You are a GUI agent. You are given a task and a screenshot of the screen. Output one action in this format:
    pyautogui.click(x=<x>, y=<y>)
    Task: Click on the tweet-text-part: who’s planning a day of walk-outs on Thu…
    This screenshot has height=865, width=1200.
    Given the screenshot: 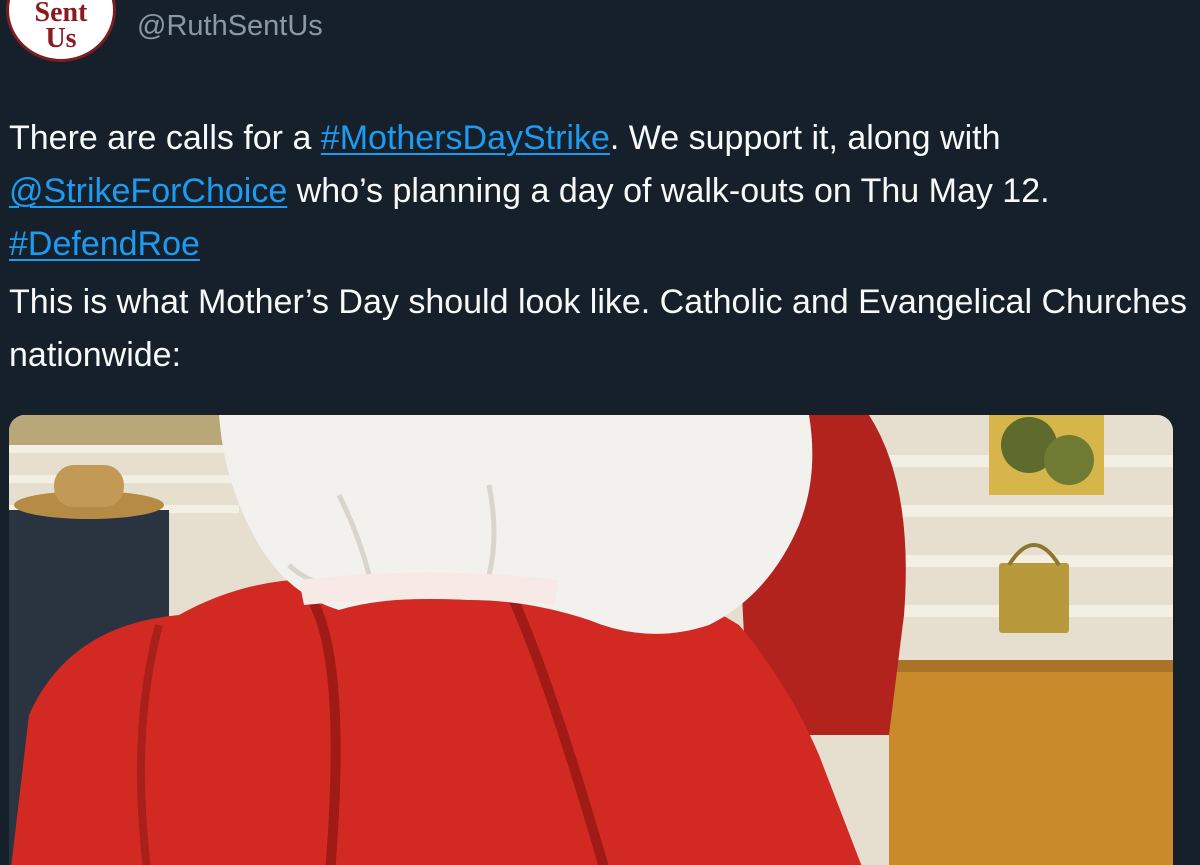 What is the action you would take?
    pyautogui.click(x=668, y=191)
    